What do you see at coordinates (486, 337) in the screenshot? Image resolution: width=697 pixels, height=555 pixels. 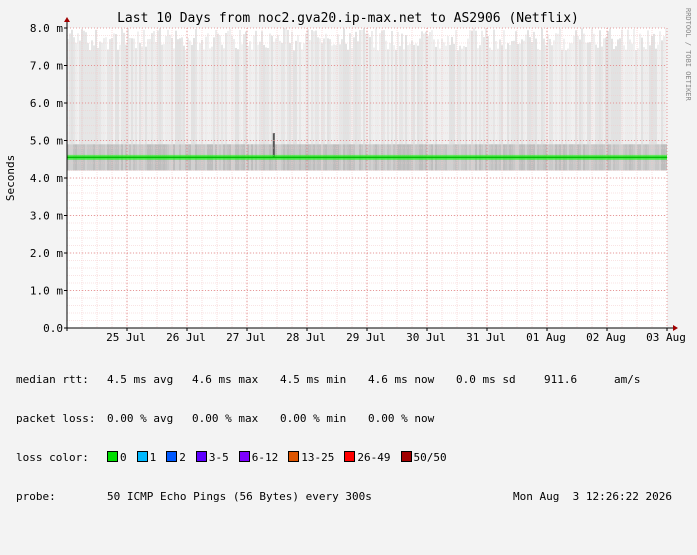 I see `x-tick-label: 31 Jul` at bounding box center [486, 337].